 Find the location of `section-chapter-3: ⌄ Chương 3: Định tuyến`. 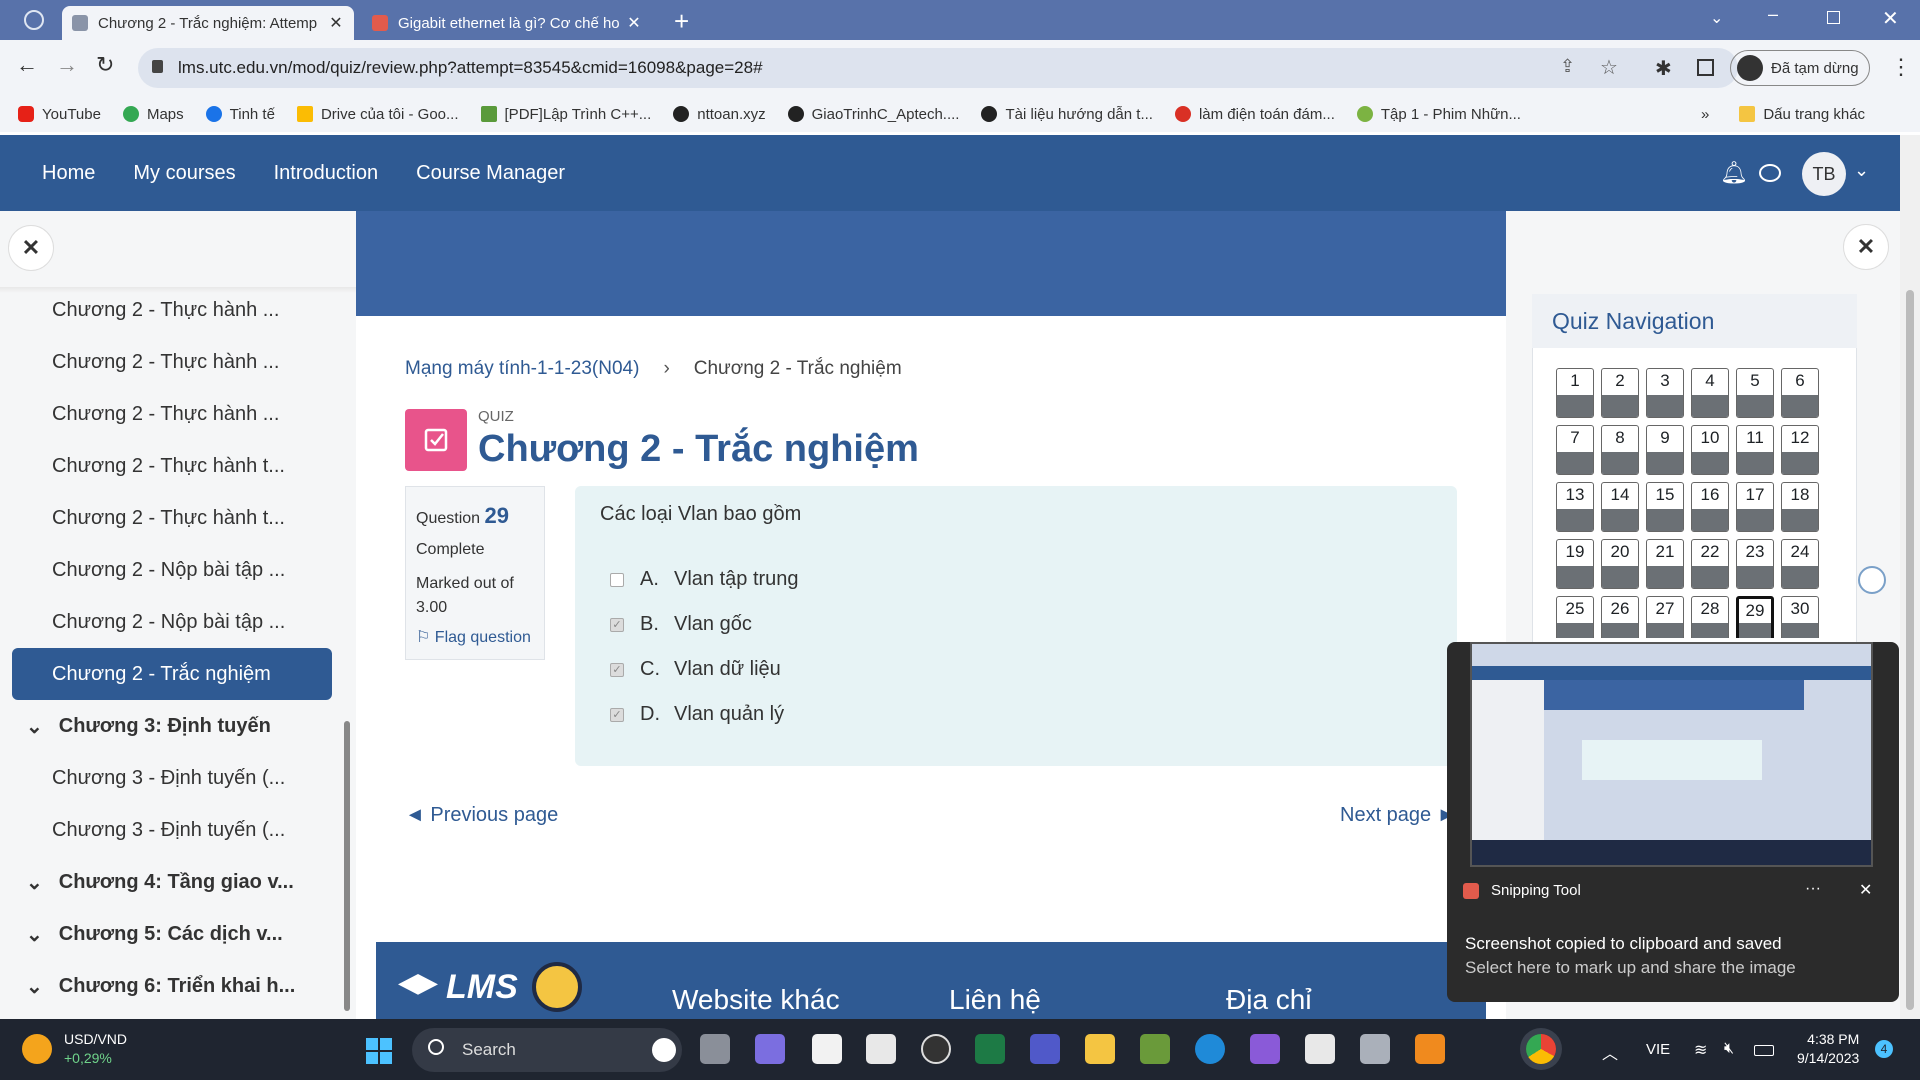

section-chapter-3: ⌄ Chương 3: Định tuyến is located at coordinates (148, 726).